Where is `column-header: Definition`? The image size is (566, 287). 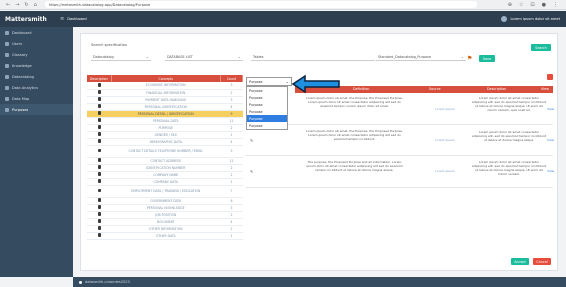
column-header: Definition is located at coordinates (361, 89).